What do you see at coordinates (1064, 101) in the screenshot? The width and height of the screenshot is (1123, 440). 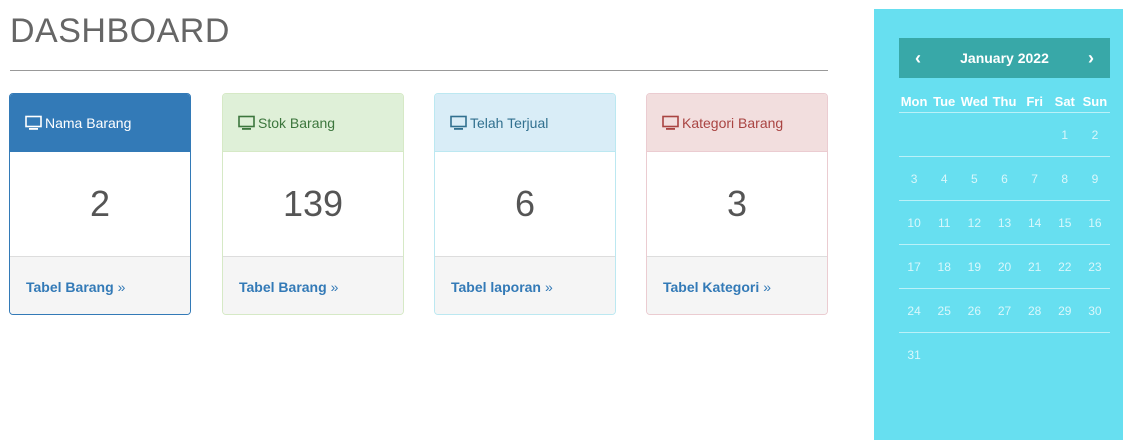 I see `weekday-label: Sat` at bounding box center [1064, 101].